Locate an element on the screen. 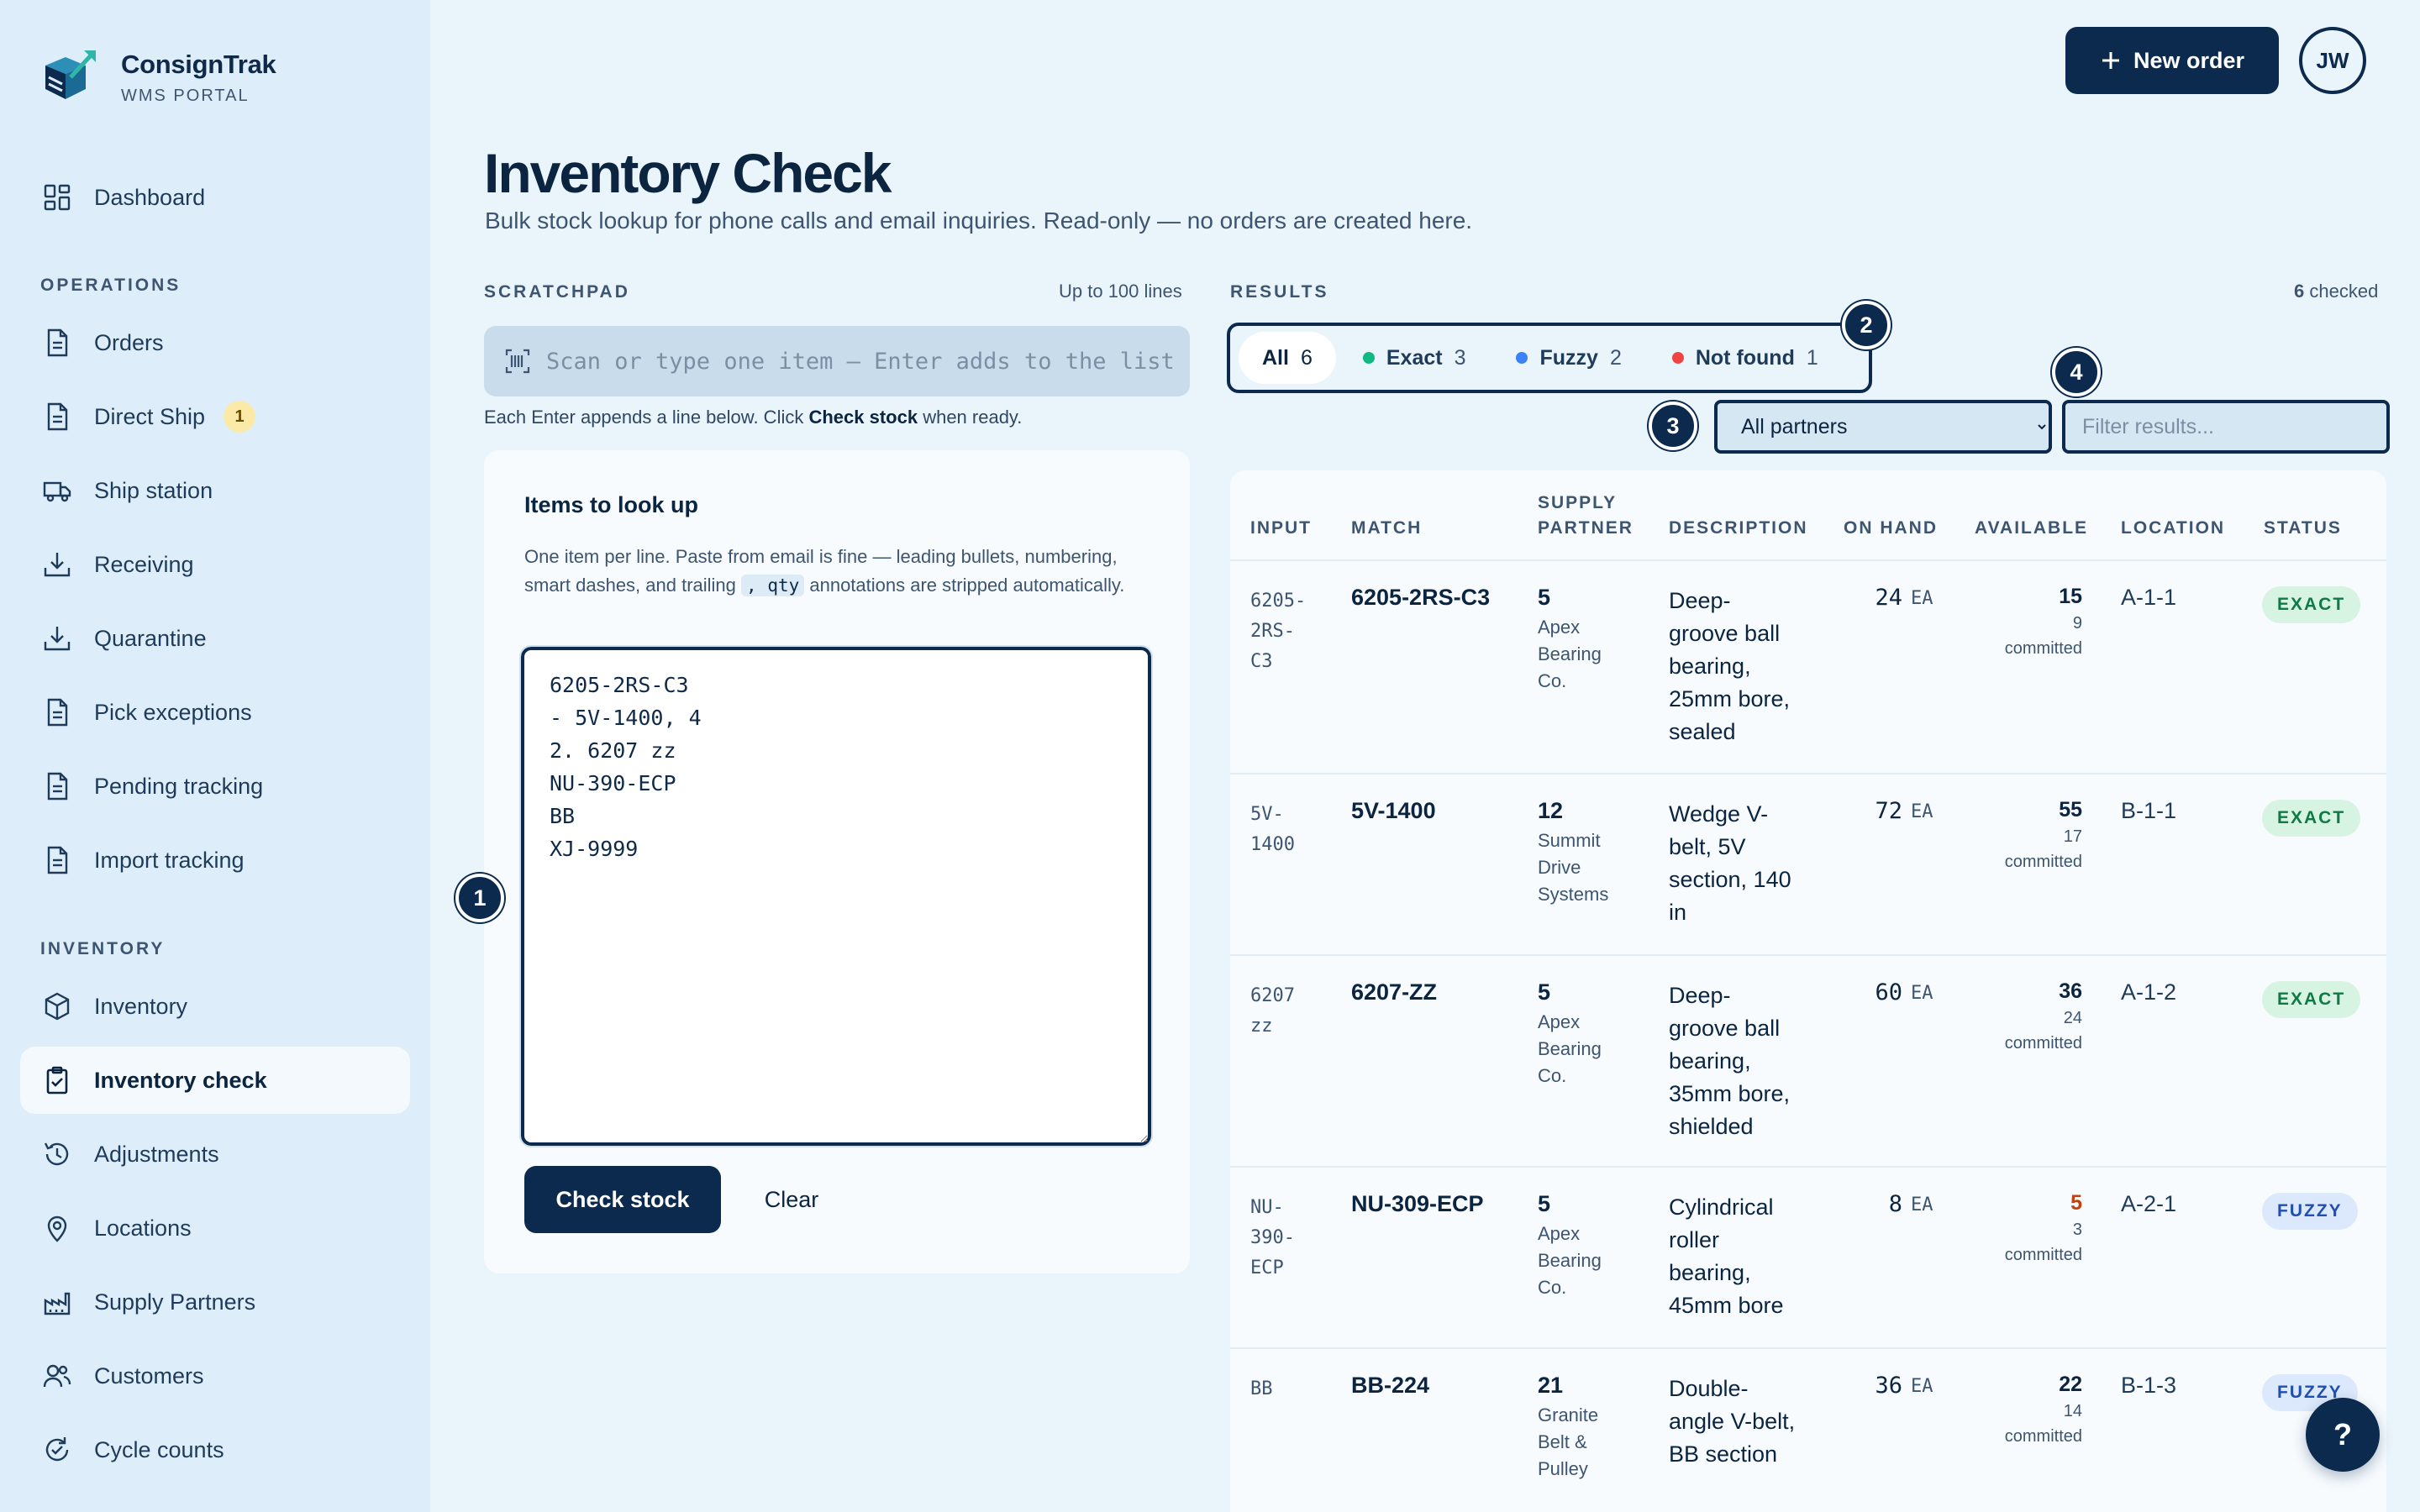  row-location: A-1-2 is located at coordinates (2149, 992).